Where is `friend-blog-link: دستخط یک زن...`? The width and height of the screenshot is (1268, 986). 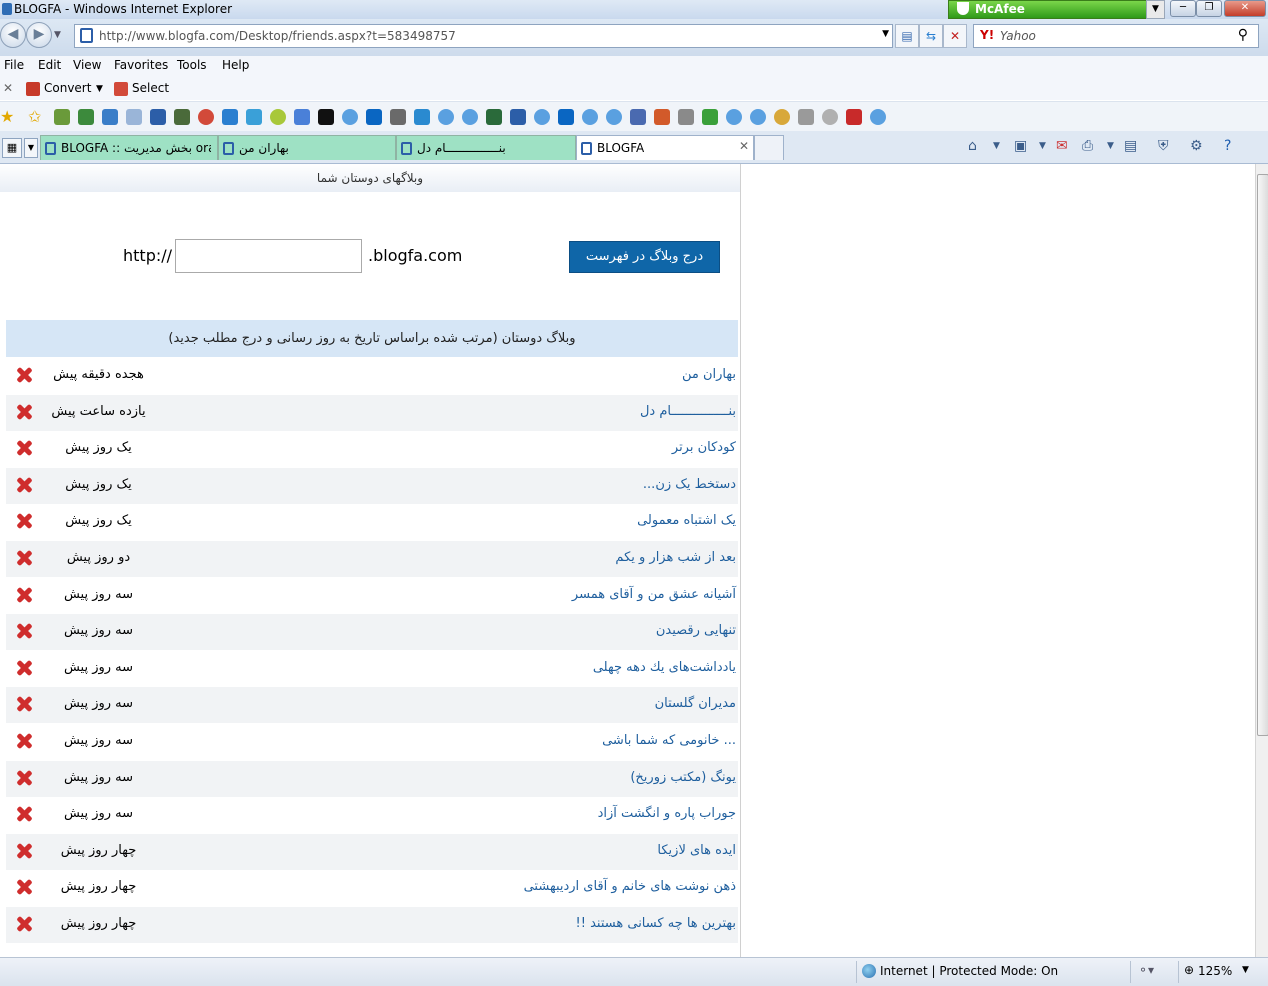 friend-blog-link: دستخط یک زن... is located at coordinates (689, 484).